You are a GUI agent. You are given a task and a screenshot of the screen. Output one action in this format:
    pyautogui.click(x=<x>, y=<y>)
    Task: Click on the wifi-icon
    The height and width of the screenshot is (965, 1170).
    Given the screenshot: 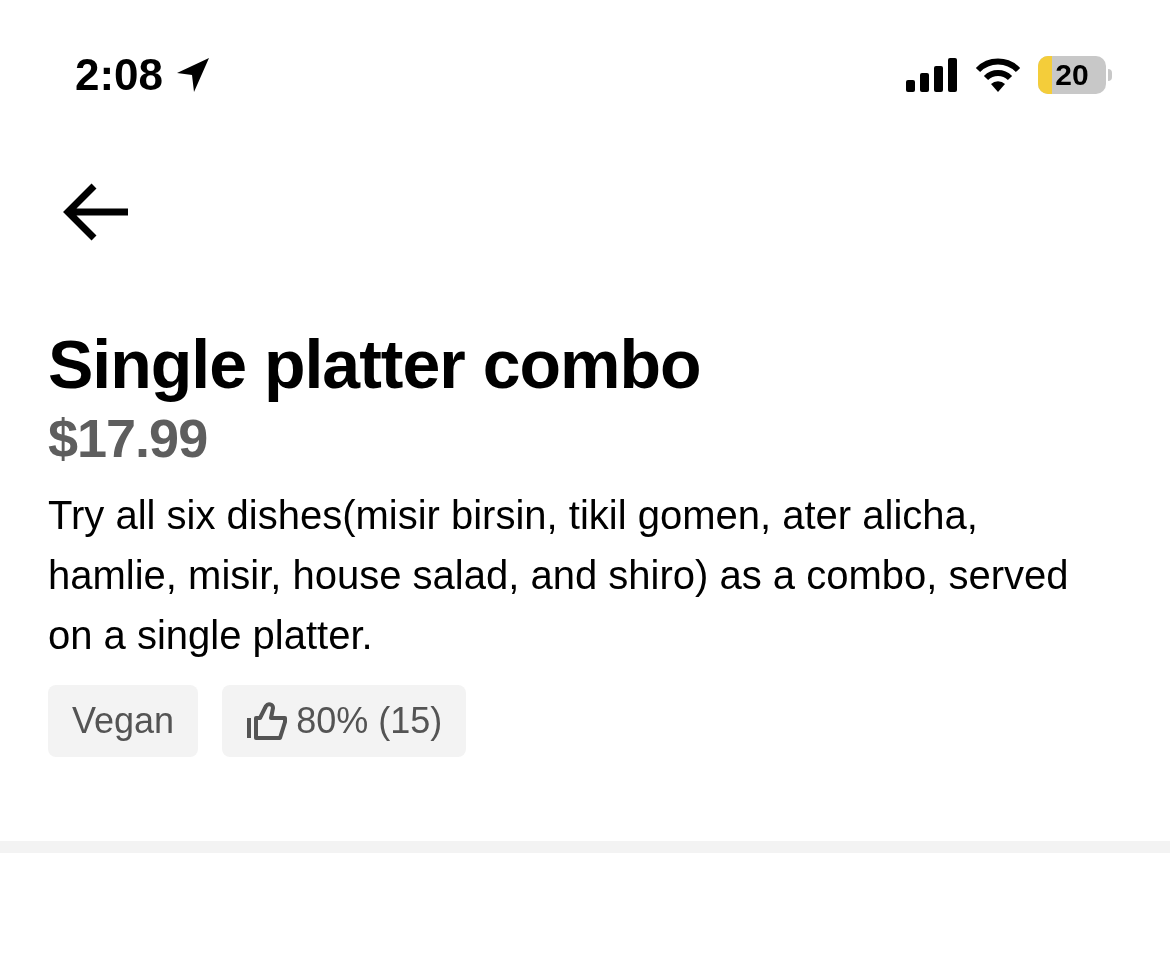 What is the action you would take?
    pyautogui.click(x=998, y=75)
    